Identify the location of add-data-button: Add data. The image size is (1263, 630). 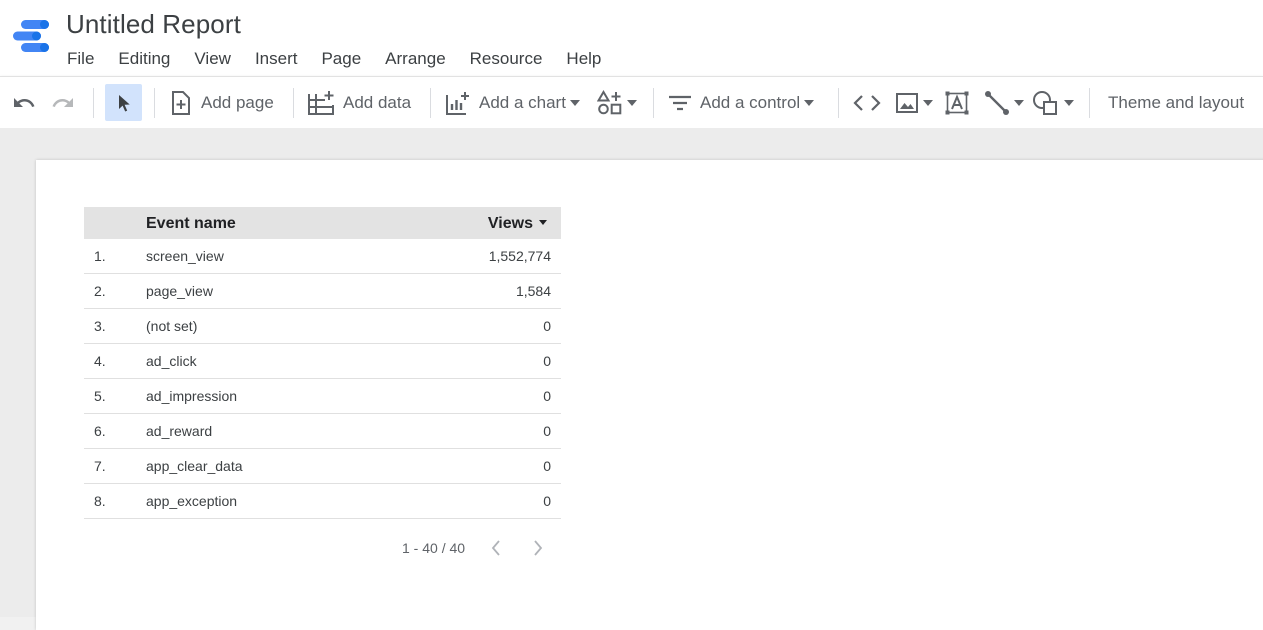
(359, 102).